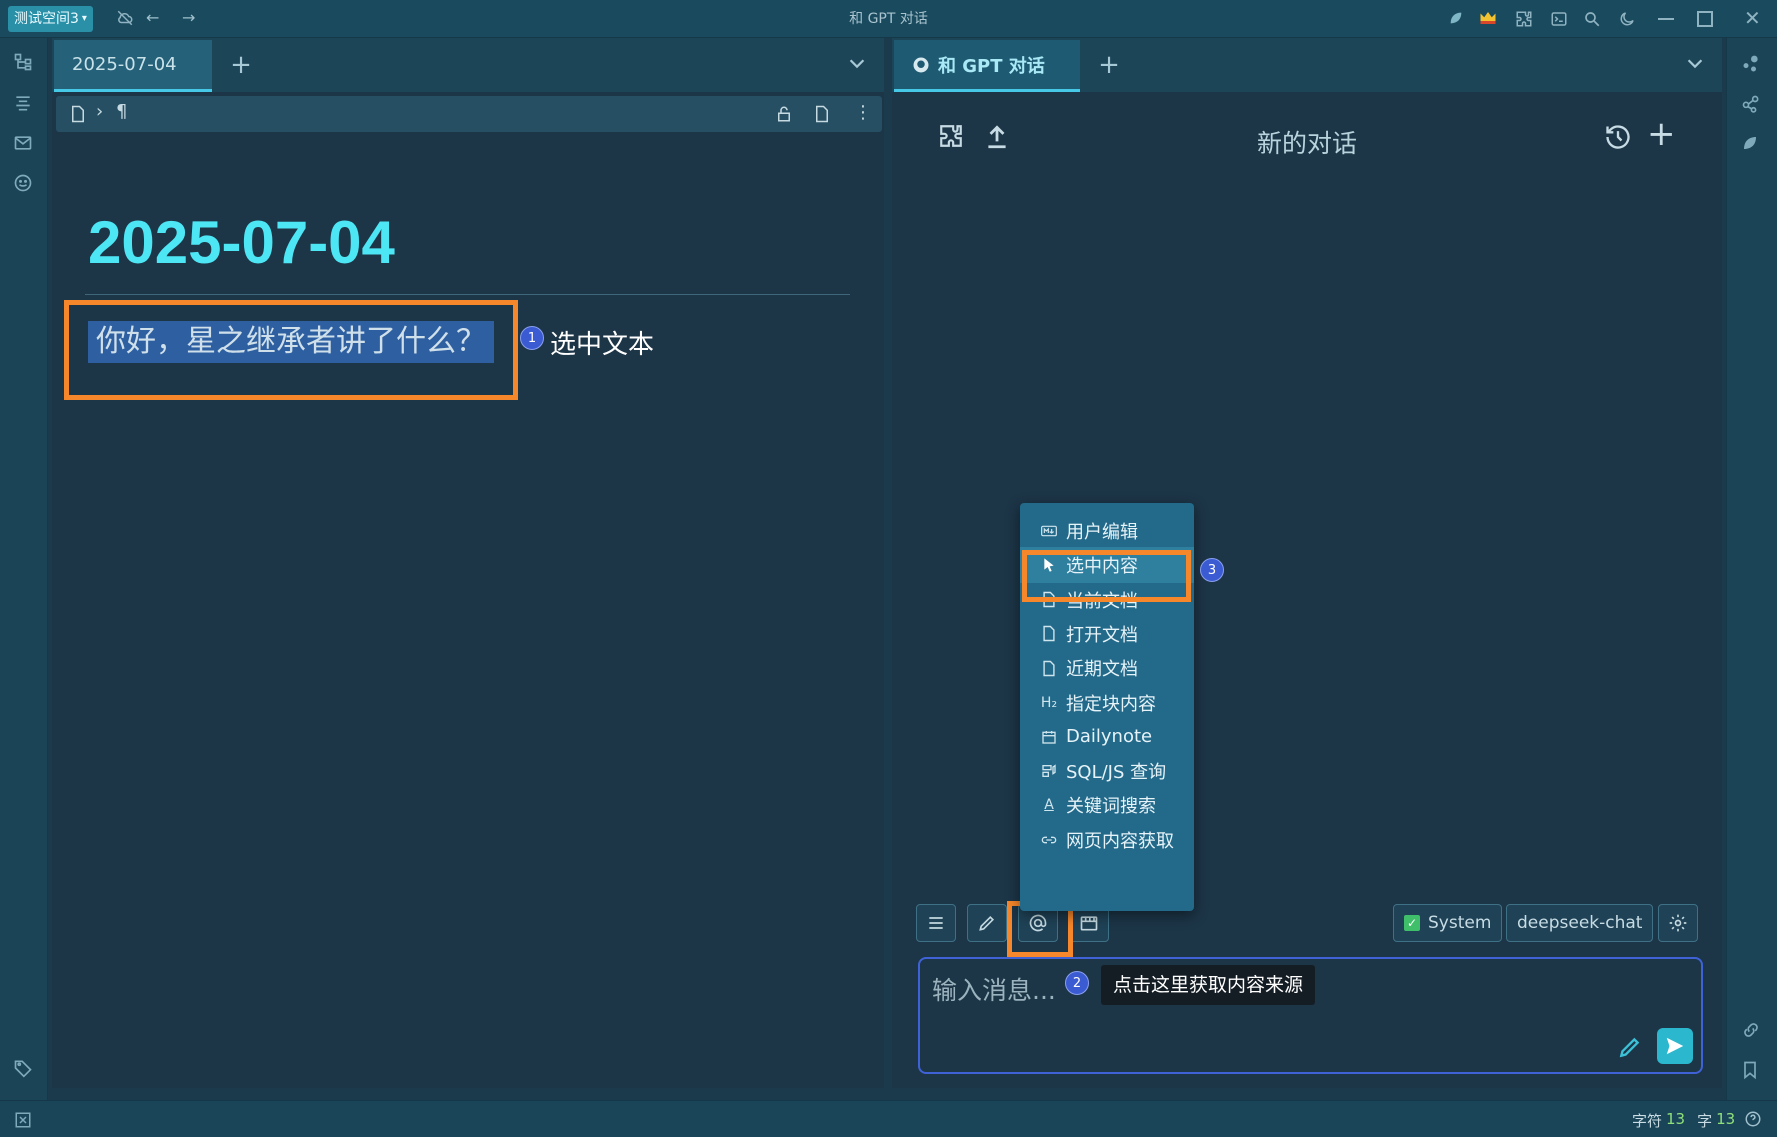  I want to click on editor-tab-bar: 2025-07-04 +, so click(468, 65).